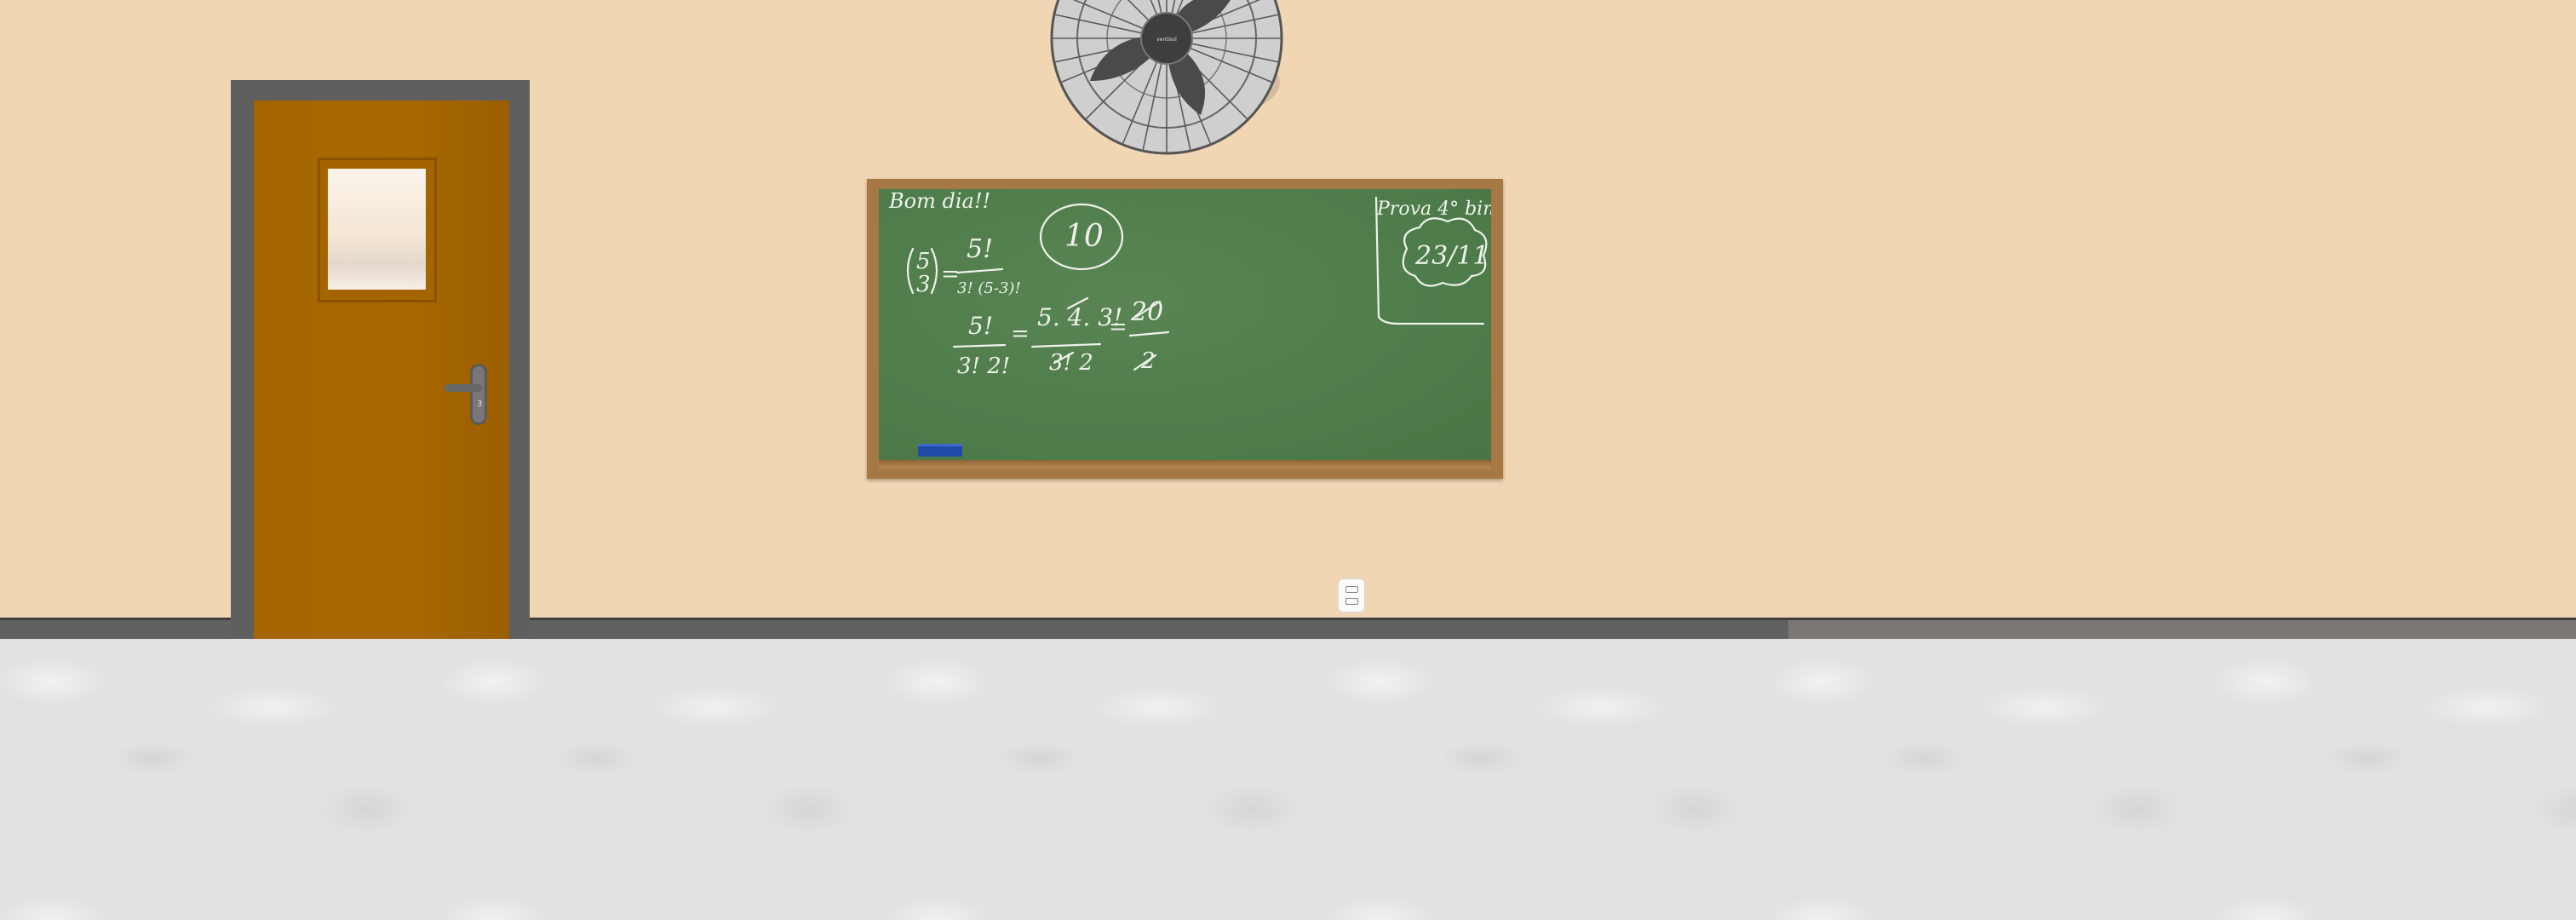  I want to click on fan-brand: ventisol, so click(1166, 40).